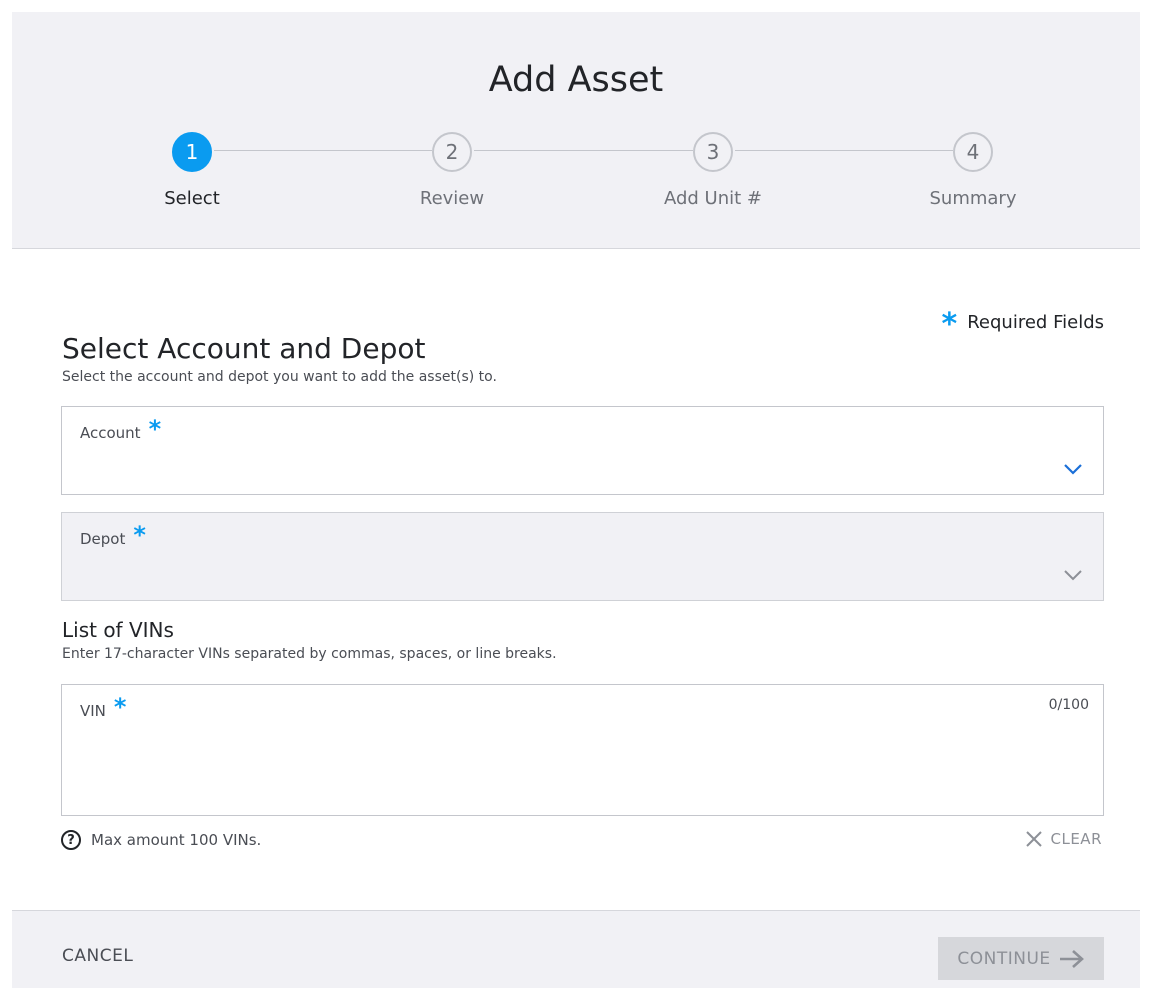  I want to click on vin-character-counter: 0/100, so click(1068, 705).